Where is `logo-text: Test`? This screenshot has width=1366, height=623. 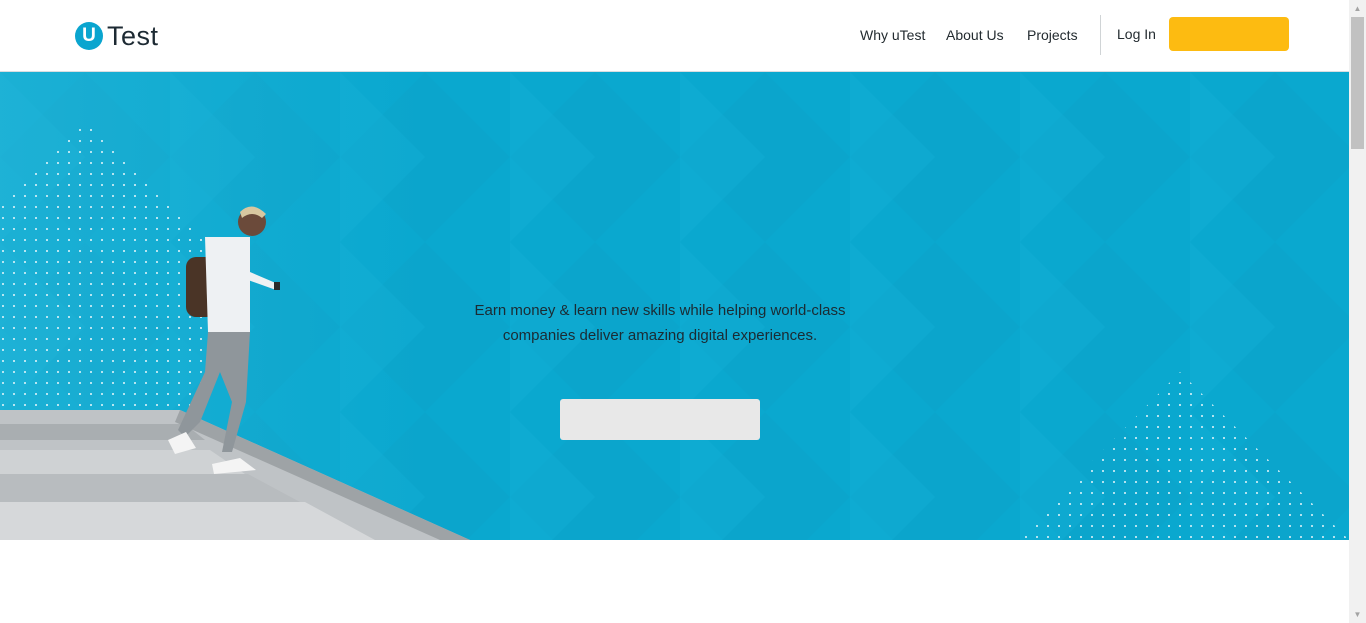
logo-text: Test is located at coordinates (133, 35).